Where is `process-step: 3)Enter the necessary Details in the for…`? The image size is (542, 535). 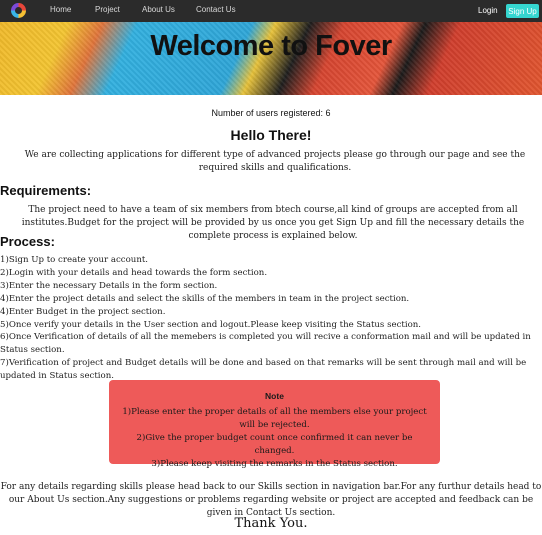 process-step: 3)Enter the necessary Details in the for… is located at coordinates (109, 285).